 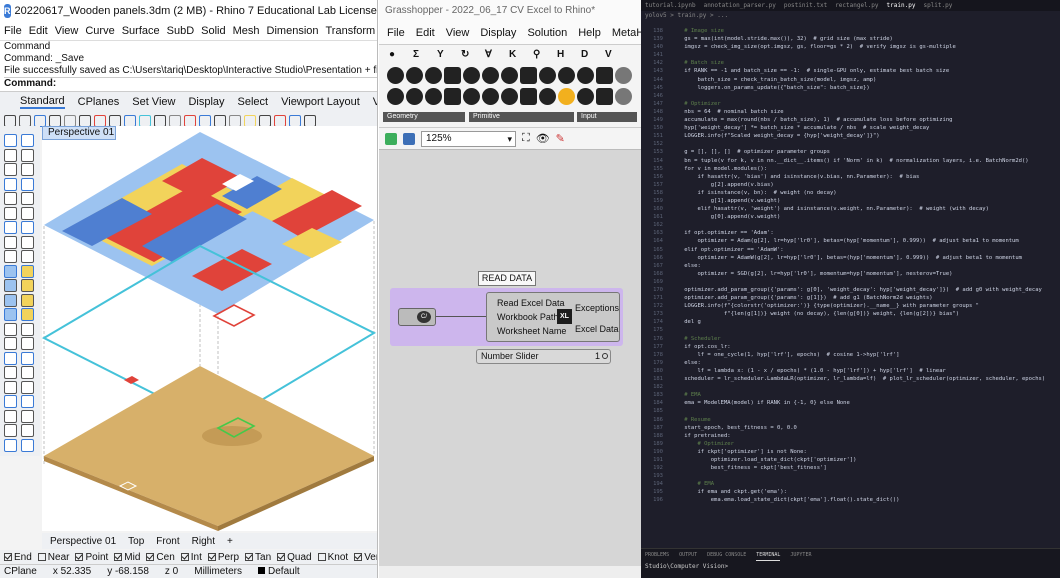 What do you see at coordinates (136, 541) in the screenshot?
I see `viewport-tab: Top` at bounding box center [136, 541].